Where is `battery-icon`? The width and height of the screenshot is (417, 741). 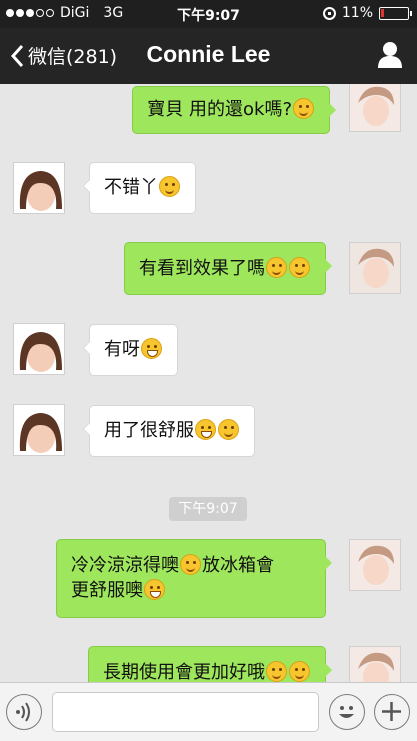
battery-icon is located at coordinates (395, 13).